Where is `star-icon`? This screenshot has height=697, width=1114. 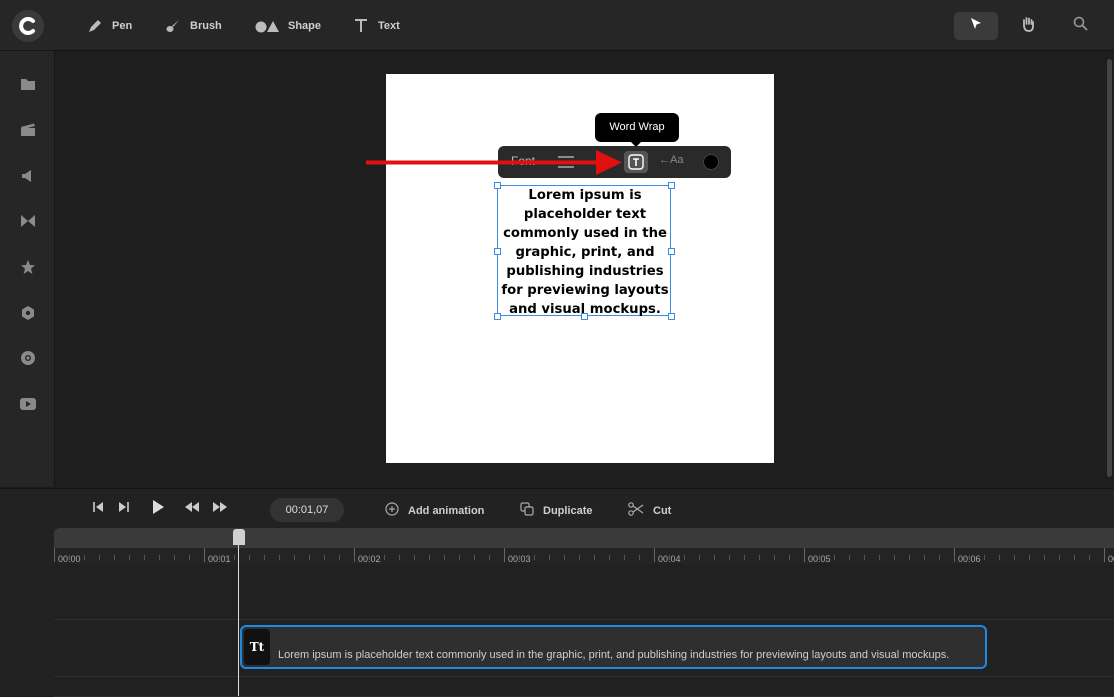 star-icon is located at coordinates (28, 267).